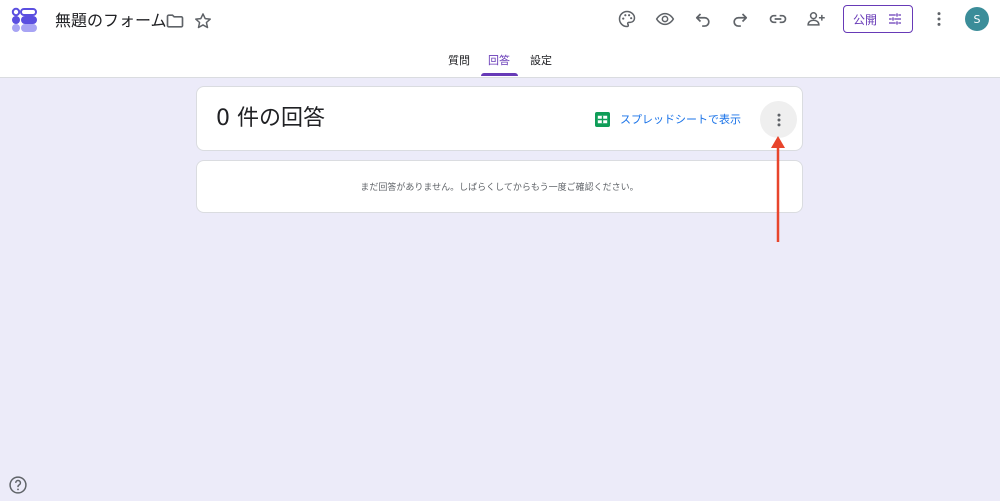  What do you see at coordinates (500, 65) in the screenshot?
I see `form-tabs: 質問 回答 設定` at bounding box center [500, 65].